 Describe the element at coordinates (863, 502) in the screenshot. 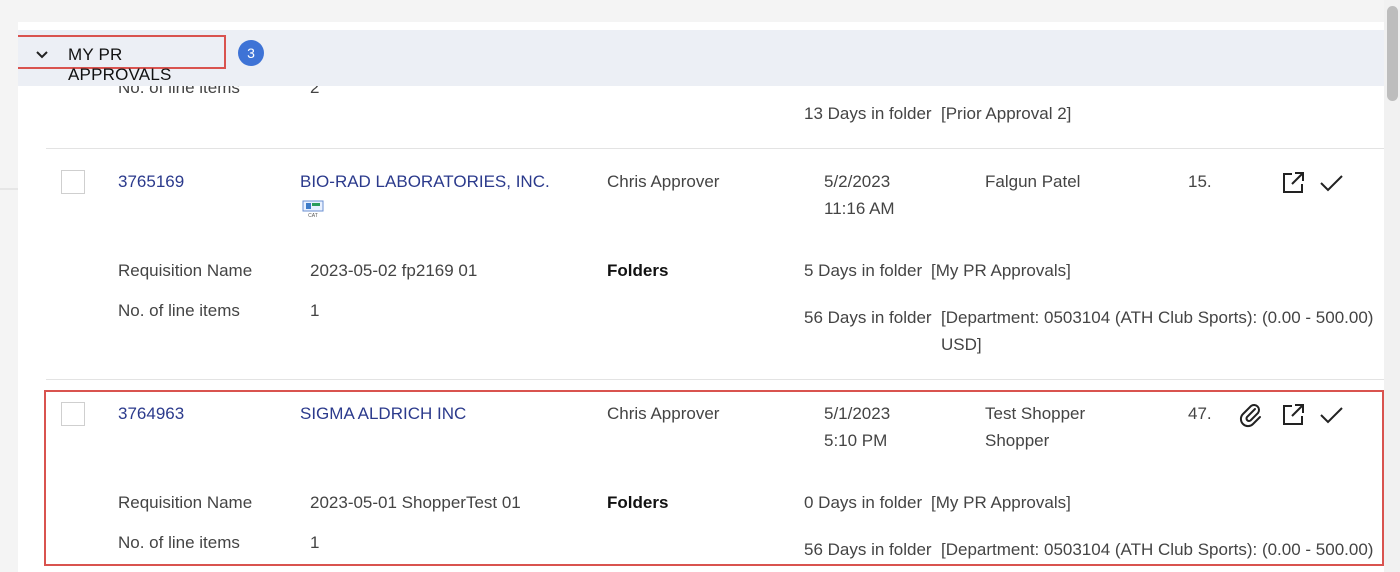

I see `folder-days: 0 Days in folder` at that location.